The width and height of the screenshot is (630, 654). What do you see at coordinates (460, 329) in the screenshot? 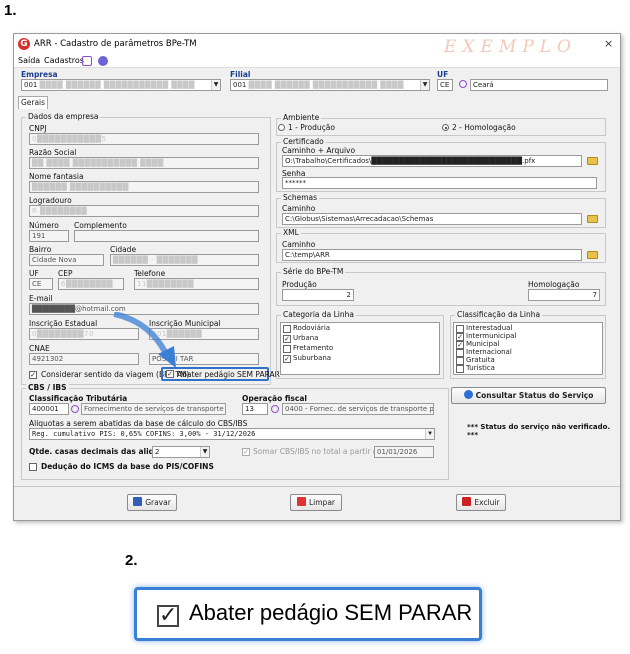
I see `class-interestadual-checkbox` at bounding box center [460, 329].